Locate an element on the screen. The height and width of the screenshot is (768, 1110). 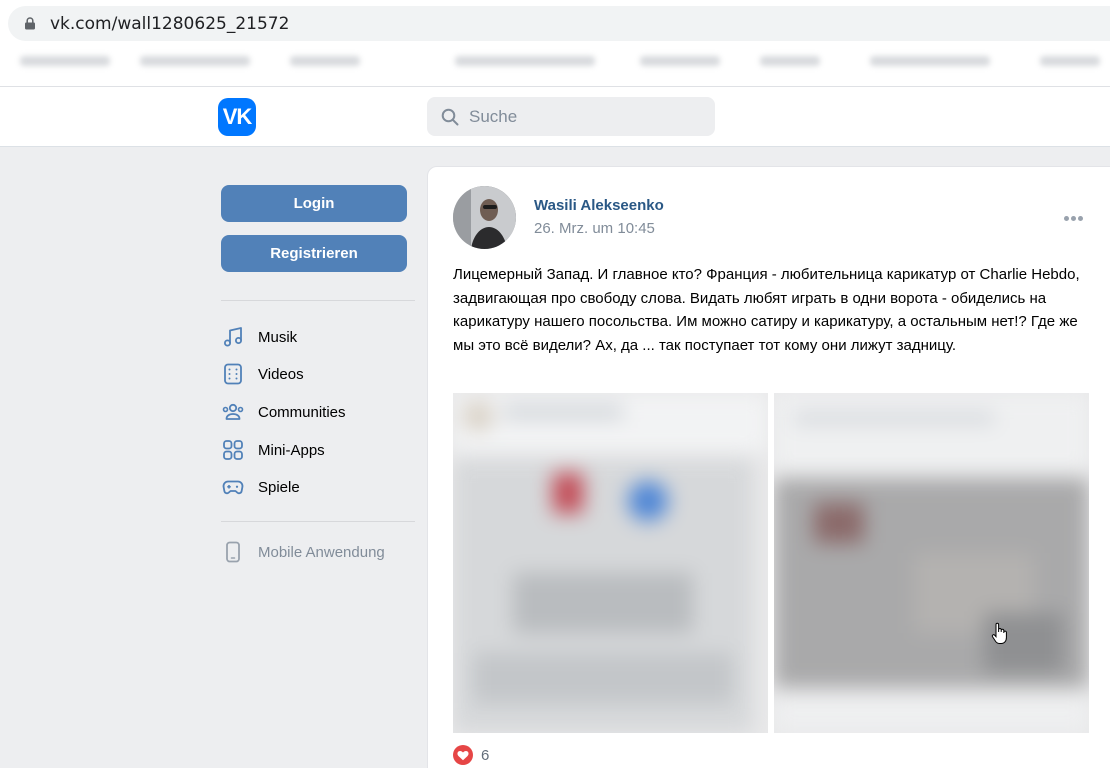
sidebar-item-communities: Communities is located at coordinates (318, 412).